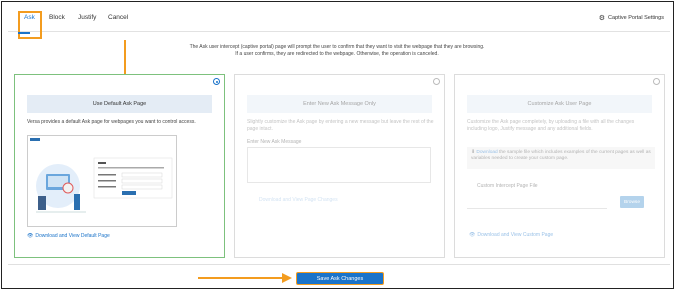 The height and width of the screenshot is (290, 675). Describe the element at coordinates (636, 18) in the screenshot. I see `captive-portal-settings-label: Captive Portal Settings` at that location.